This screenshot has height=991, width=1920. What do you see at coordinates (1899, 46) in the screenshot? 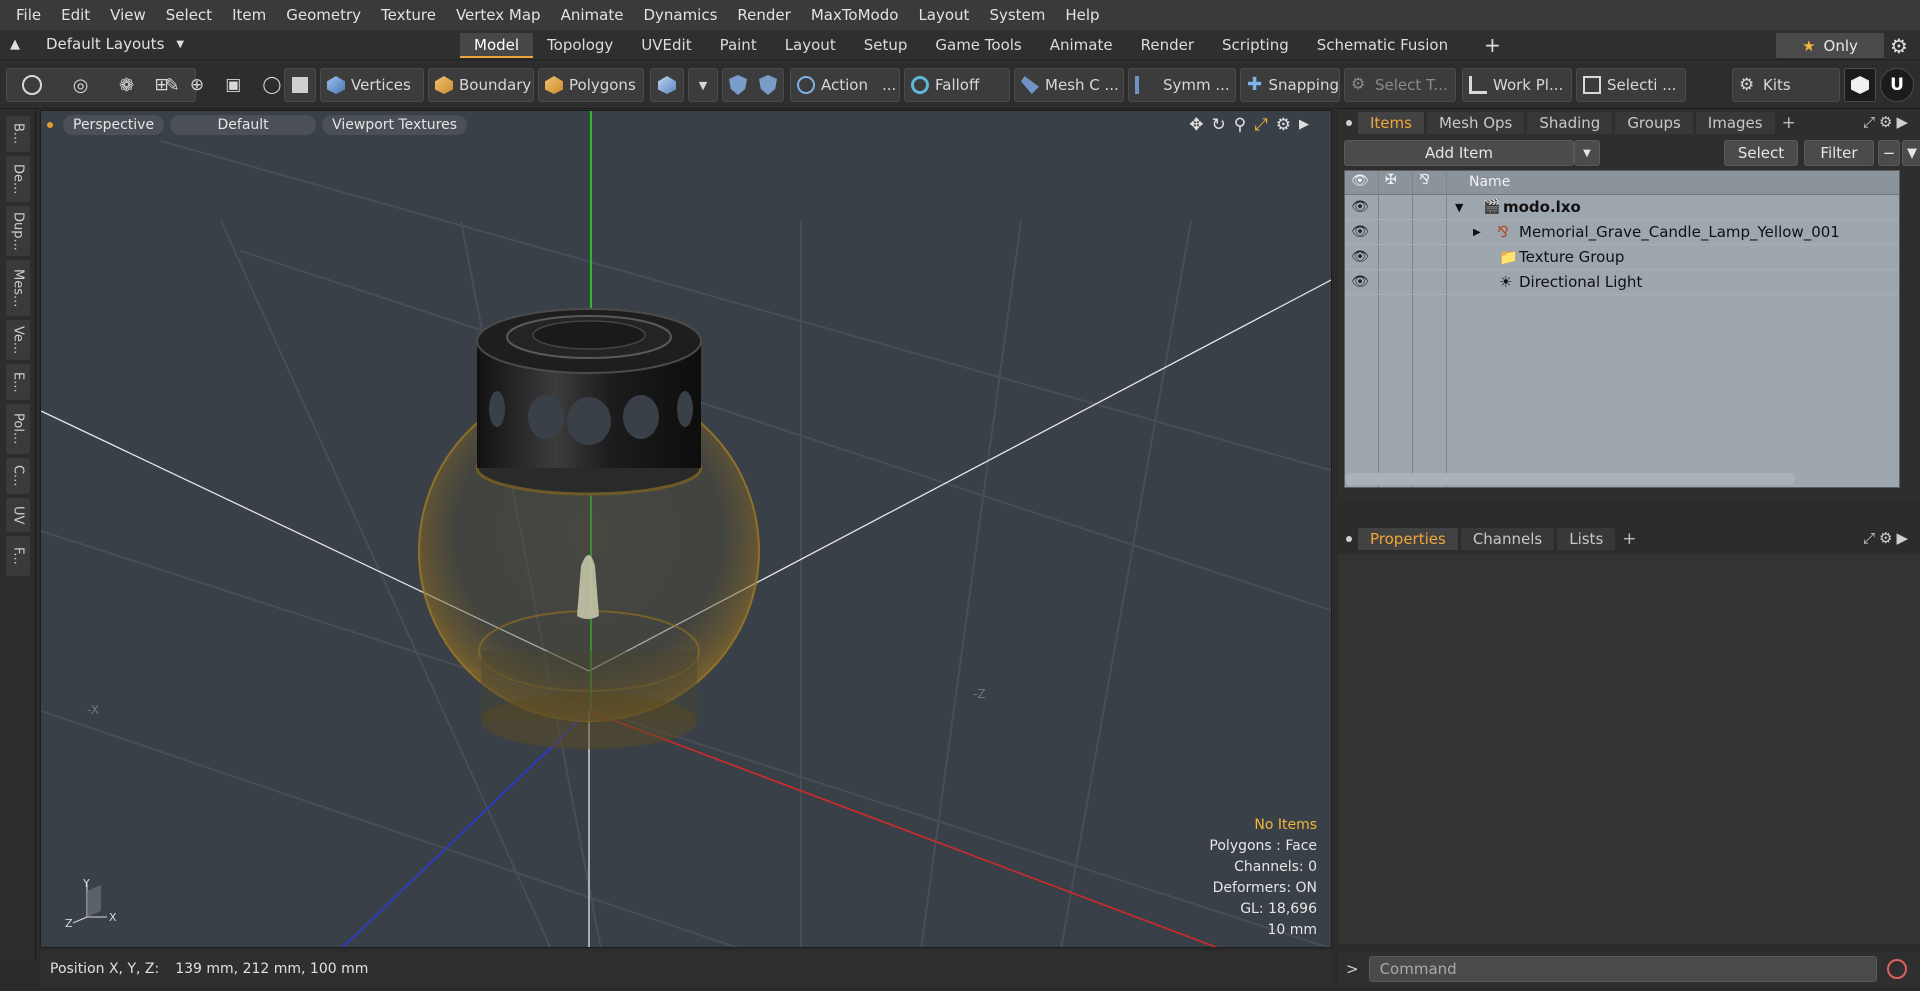
I see `gear-icon: ⚙` at bounding box center [1899, 46].